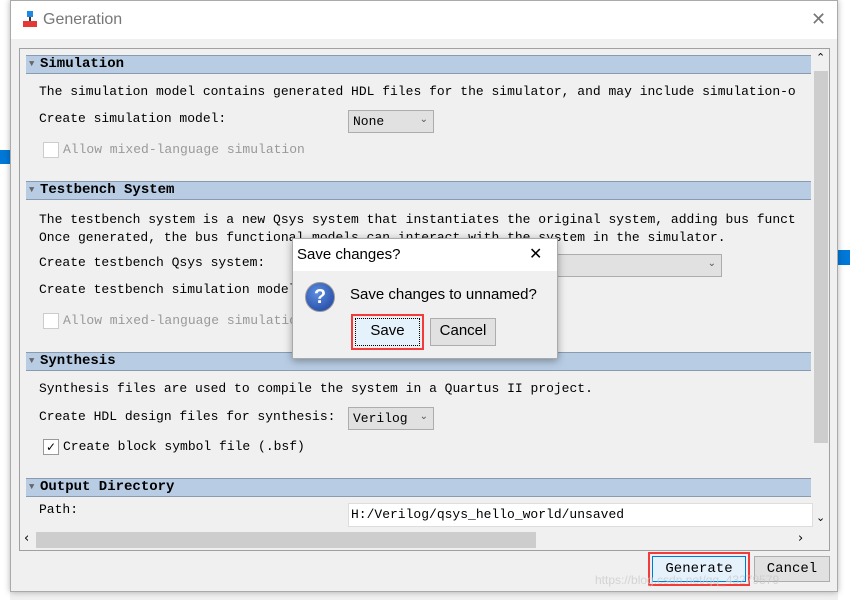  Describe the element at coordinates (152, 262) in the screenshot. I see `testbench-qsys-label: Create testbench Qsys system:` at that location.